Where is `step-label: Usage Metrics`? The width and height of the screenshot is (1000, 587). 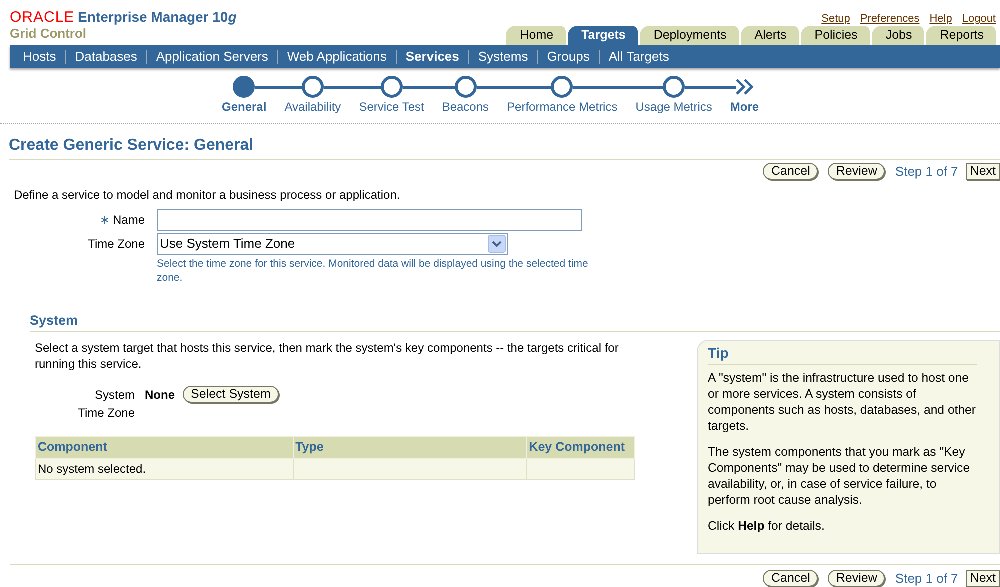
step-label: Usage Metrics is located at coordinates (674, 107).